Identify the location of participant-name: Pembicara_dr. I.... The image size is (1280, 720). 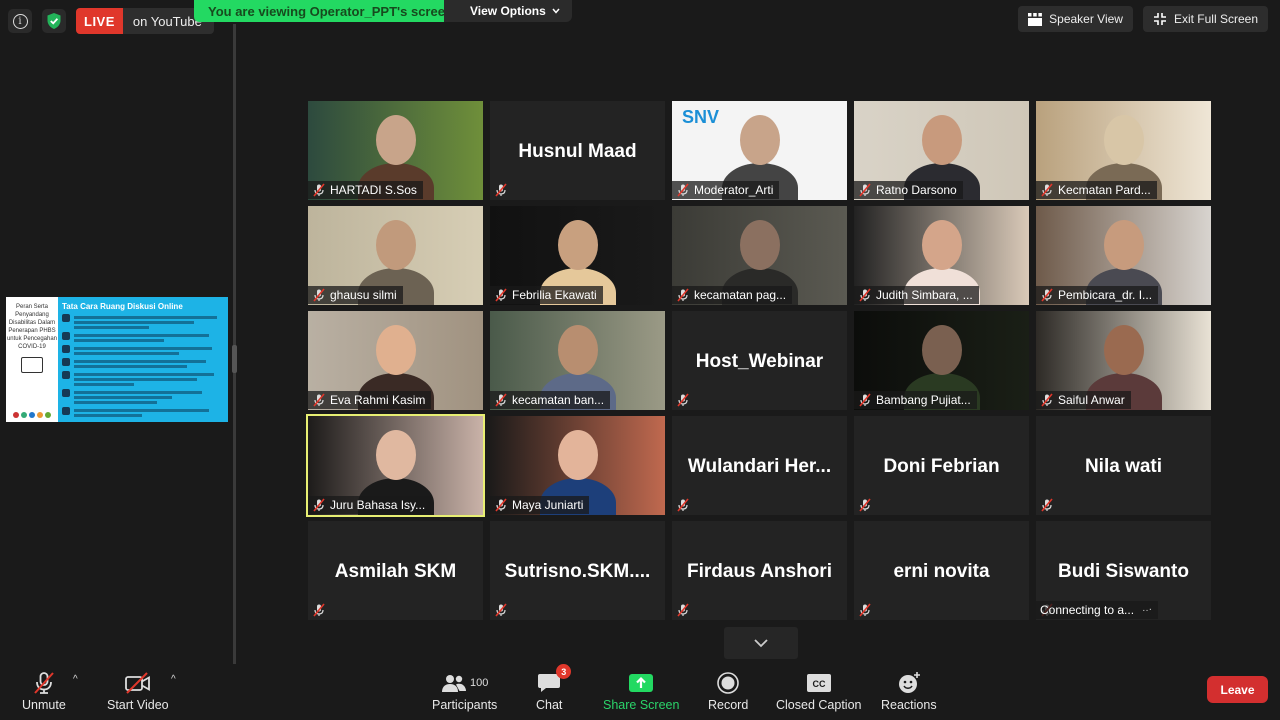
(1105, 295).